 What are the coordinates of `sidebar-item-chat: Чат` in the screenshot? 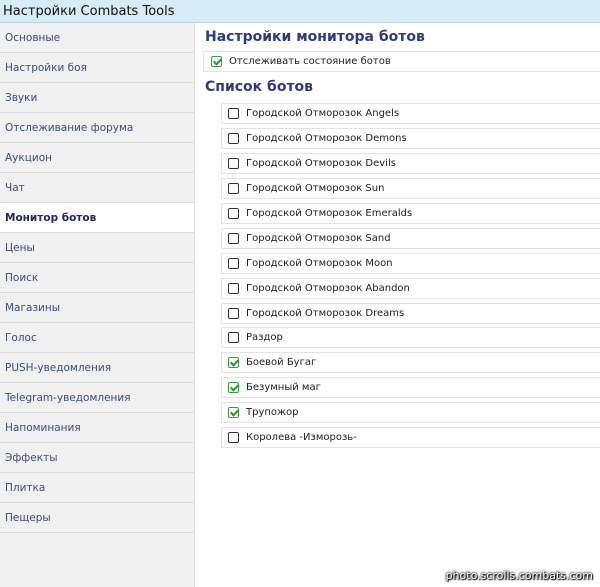 It's located at (97, 188).